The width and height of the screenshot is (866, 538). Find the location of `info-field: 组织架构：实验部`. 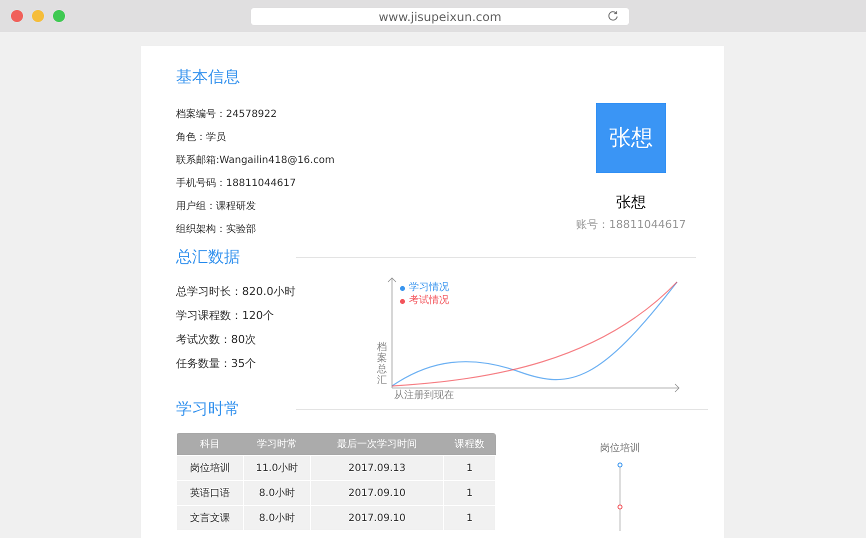

info-field: 组织架构：实验部 is located at coordinates (216, 229).